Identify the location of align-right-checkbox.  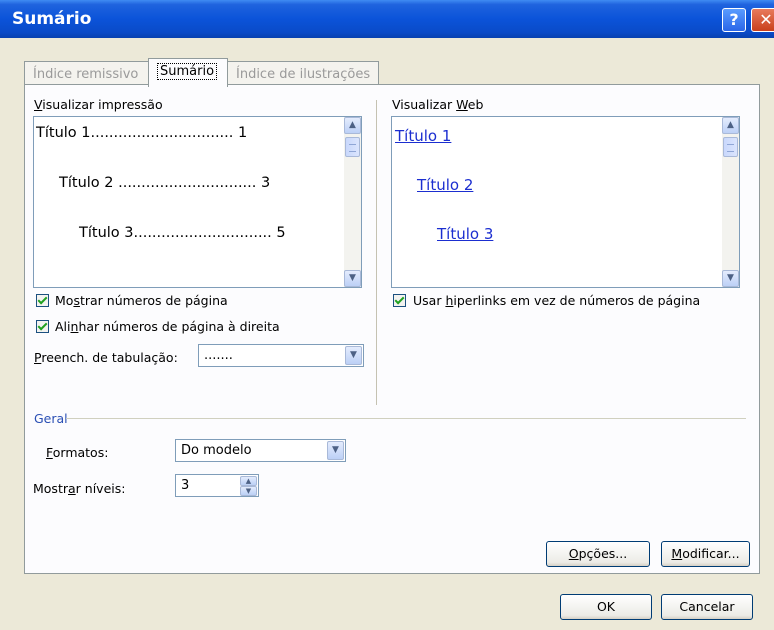
(42, 326).